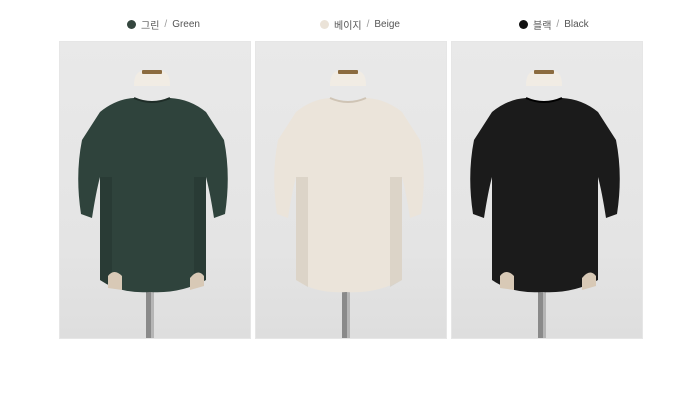 The image size is (700, 415). I want to click on color-label-beige: 베이지 / Beige, so click(360, 24).